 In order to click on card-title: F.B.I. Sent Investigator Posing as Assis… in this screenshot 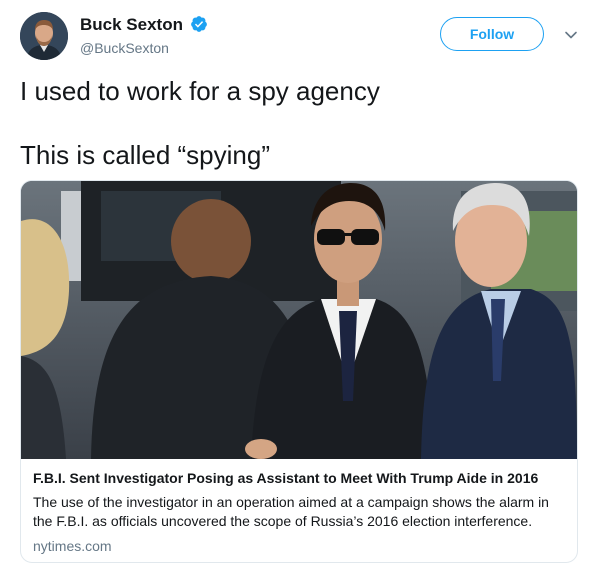, I will do `click(299, 478)`.